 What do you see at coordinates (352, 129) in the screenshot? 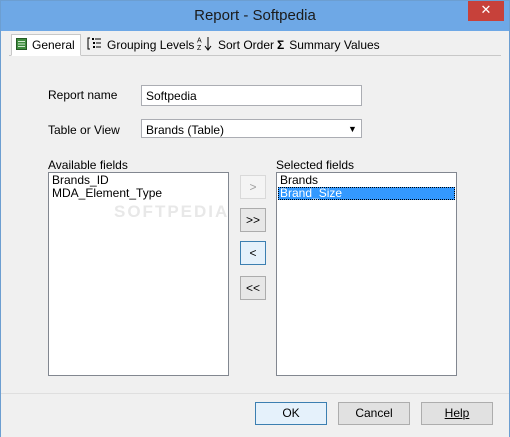
I see `dropdown-arrow-icon: ▼` at bounding box center [352, 129].